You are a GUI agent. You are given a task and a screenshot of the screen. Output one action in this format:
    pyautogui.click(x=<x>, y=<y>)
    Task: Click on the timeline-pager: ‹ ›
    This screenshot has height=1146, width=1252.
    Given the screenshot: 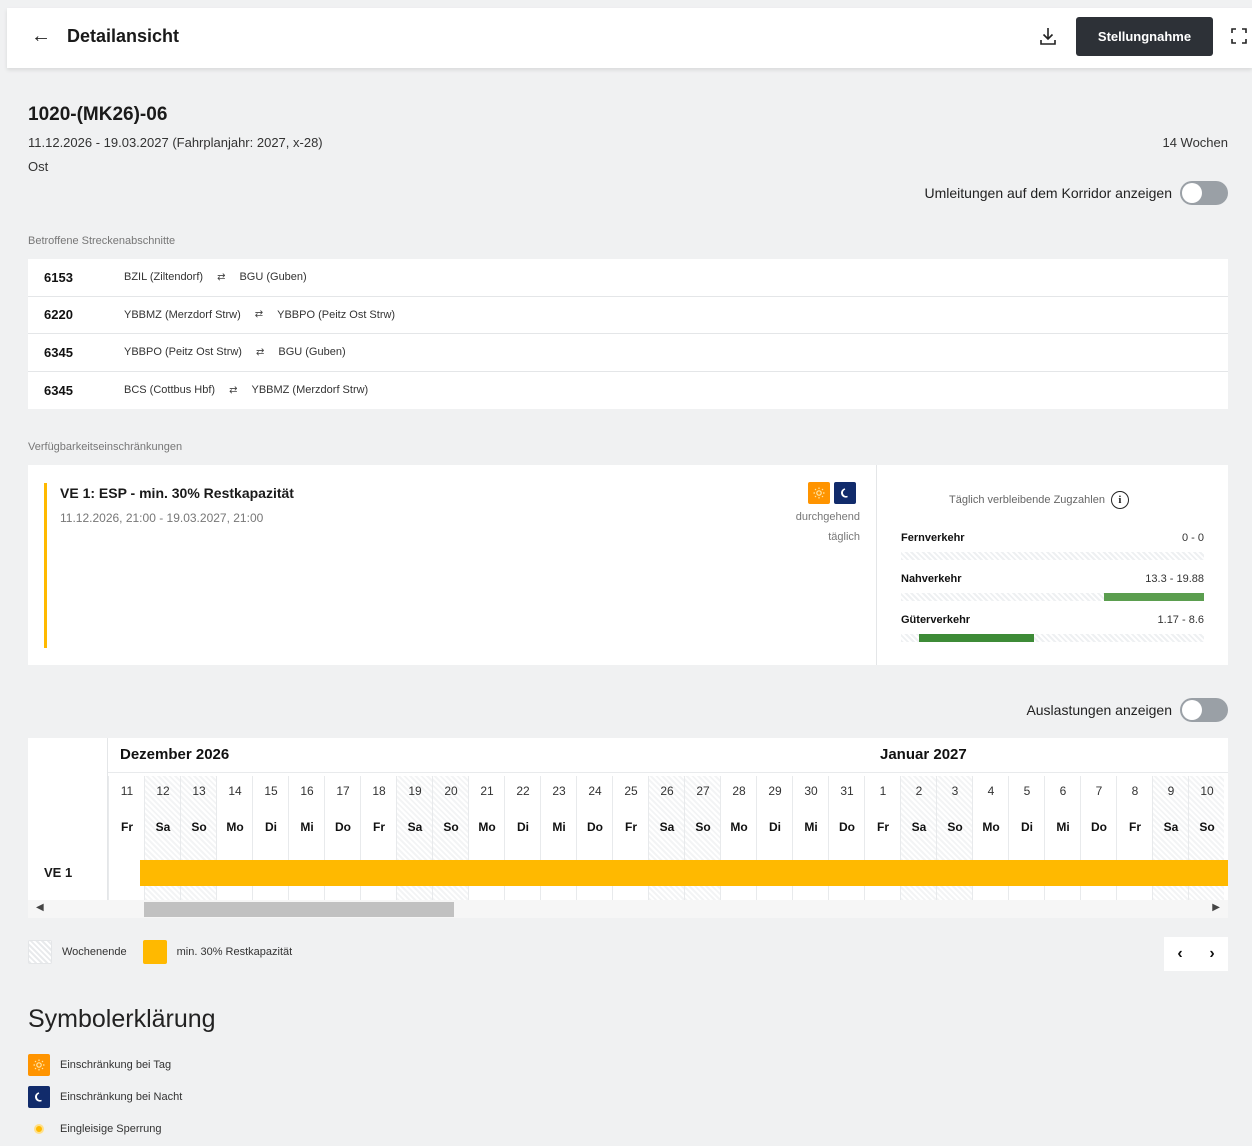 What is the action you would take?
    pyautogui.click(x=1196, y=954)
    